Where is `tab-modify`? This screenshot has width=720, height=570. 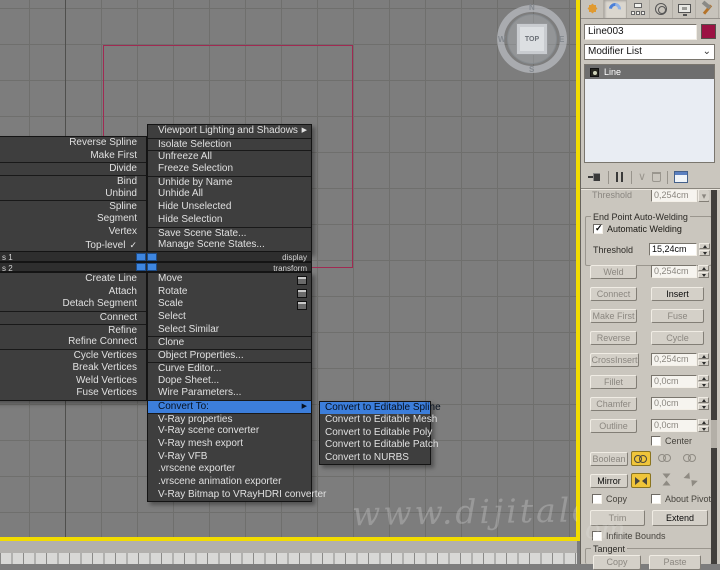 tab-modify is located at coordinates (615, 9).